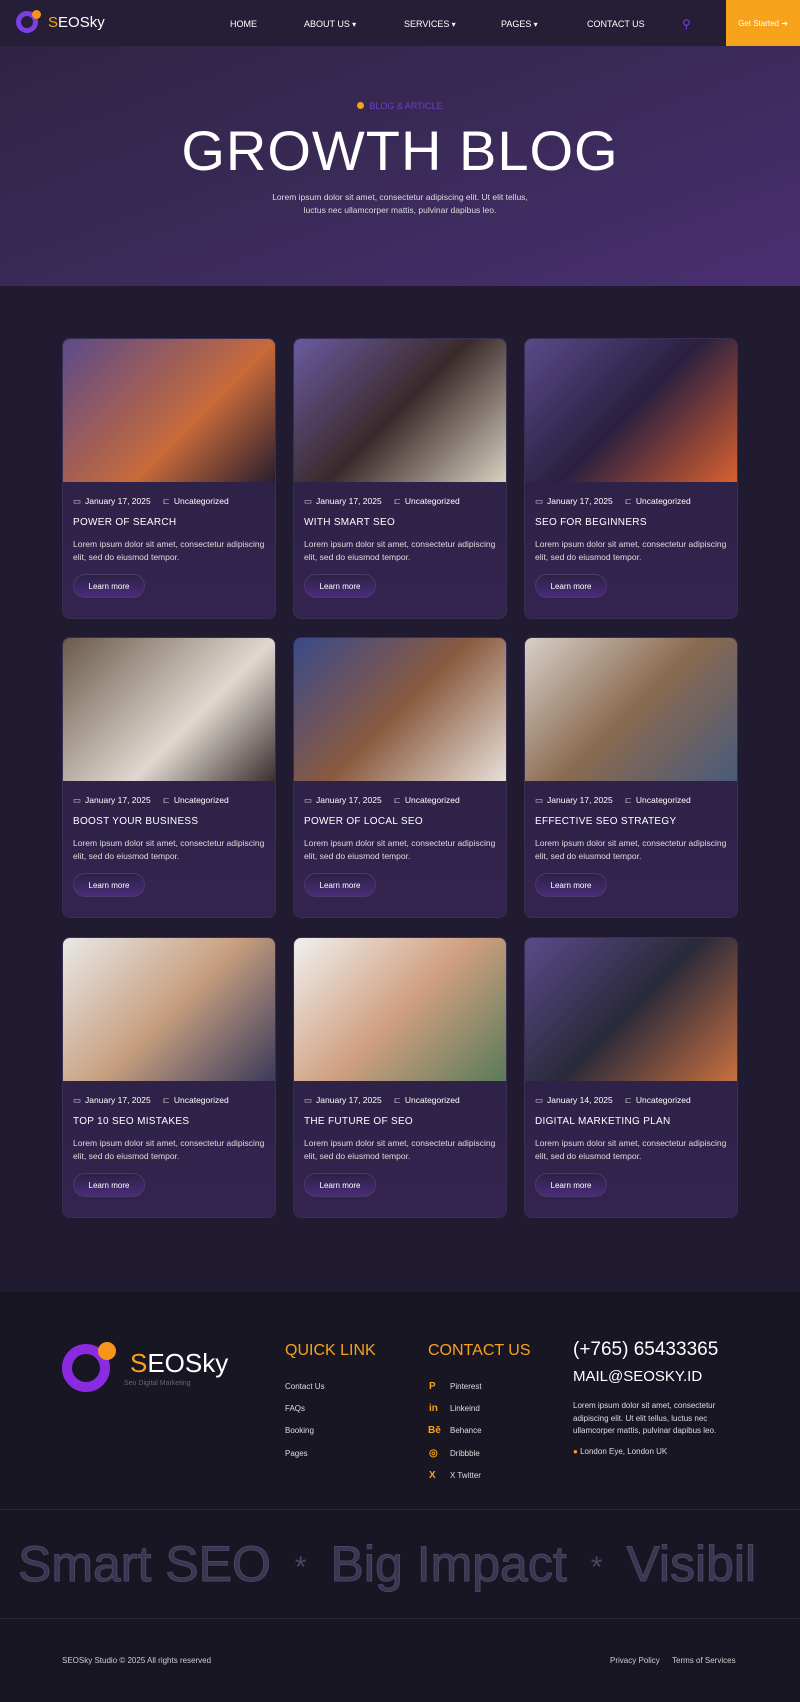 This screenshot has height=1702, width=800. I want to click on marquee-text: Smart SEO * Big Impact * Visibil, so click(387, 1564).